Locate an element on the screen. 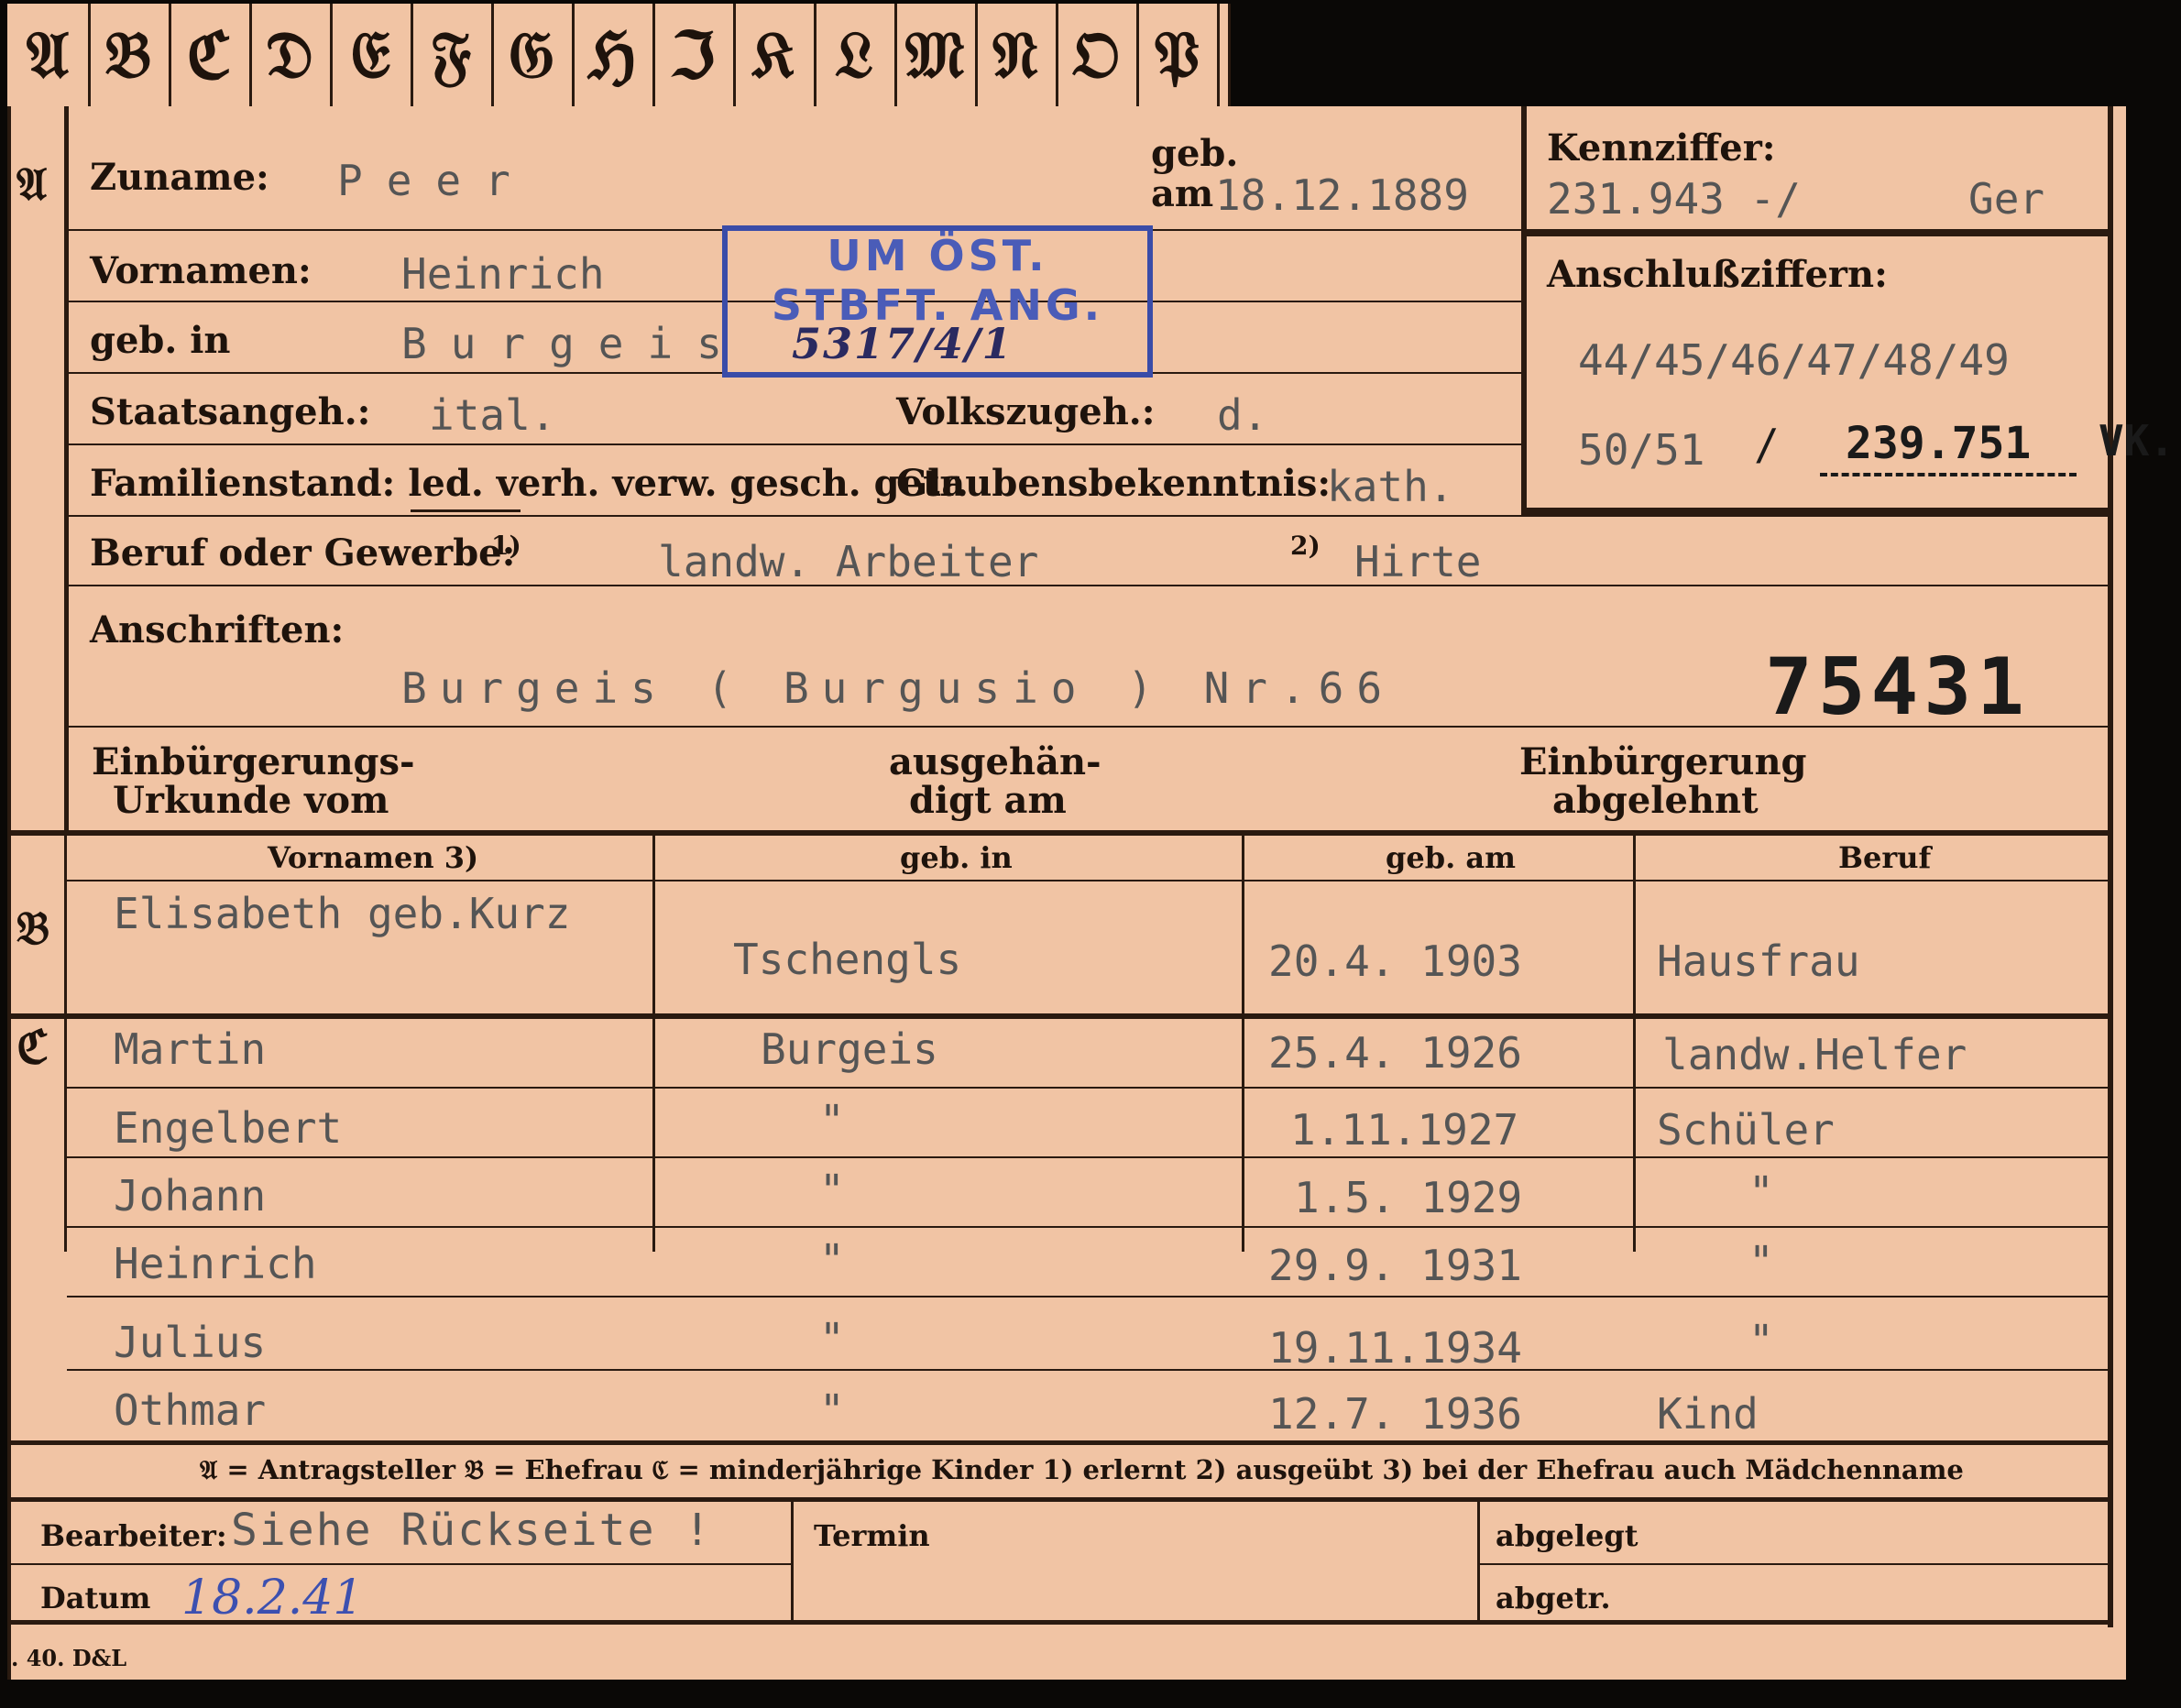 The width and height of the screenshot is (2181, 1708). register-tab: 𝔉 is located at coordinates (452, 55).